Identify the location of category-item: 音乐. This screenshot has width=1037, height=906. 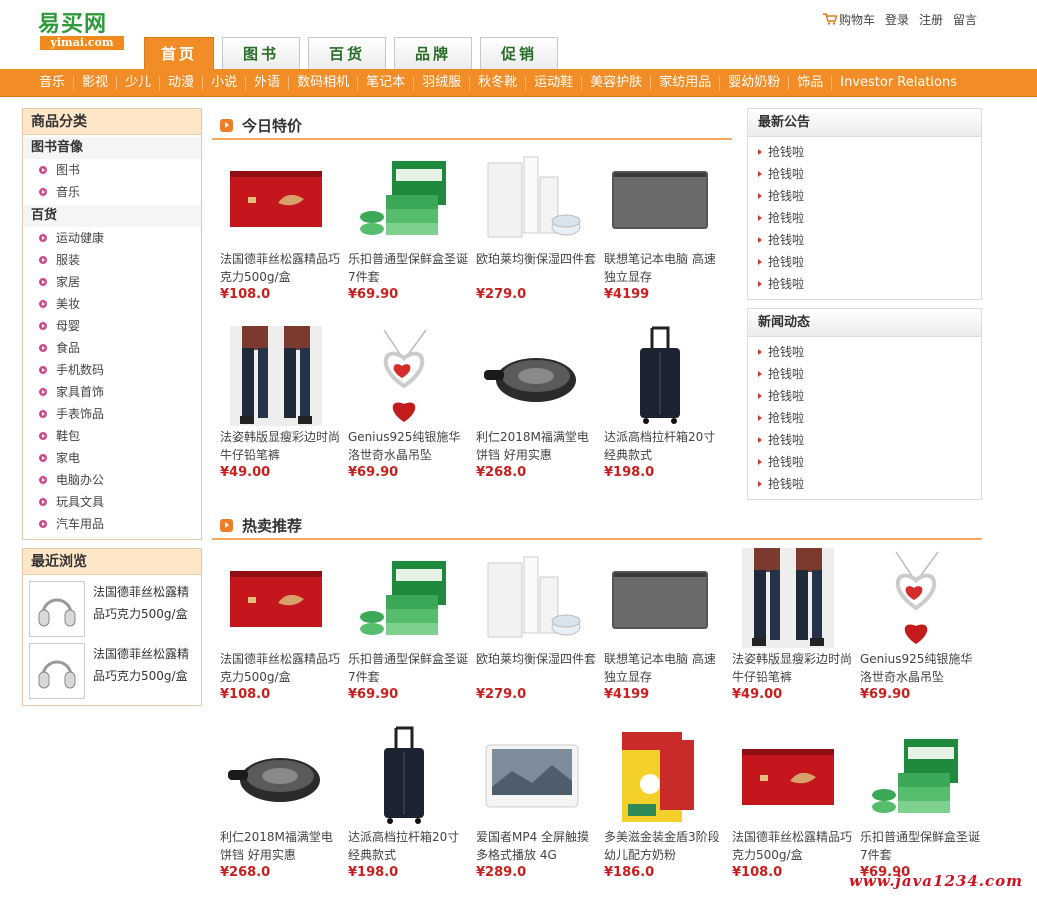
(112, 192).